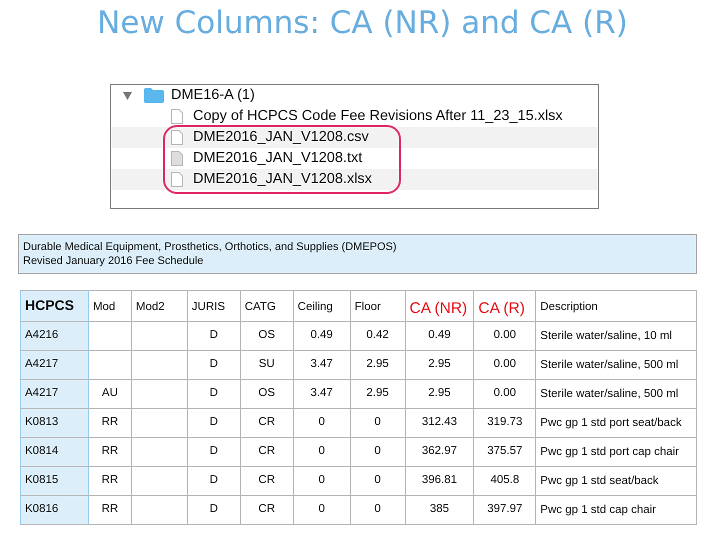 The height and width of the screenshot is (543, 725). Describe the element at coordinates (439, 306) in the screenshot. I see `column-header: CA (NR)` at that location.